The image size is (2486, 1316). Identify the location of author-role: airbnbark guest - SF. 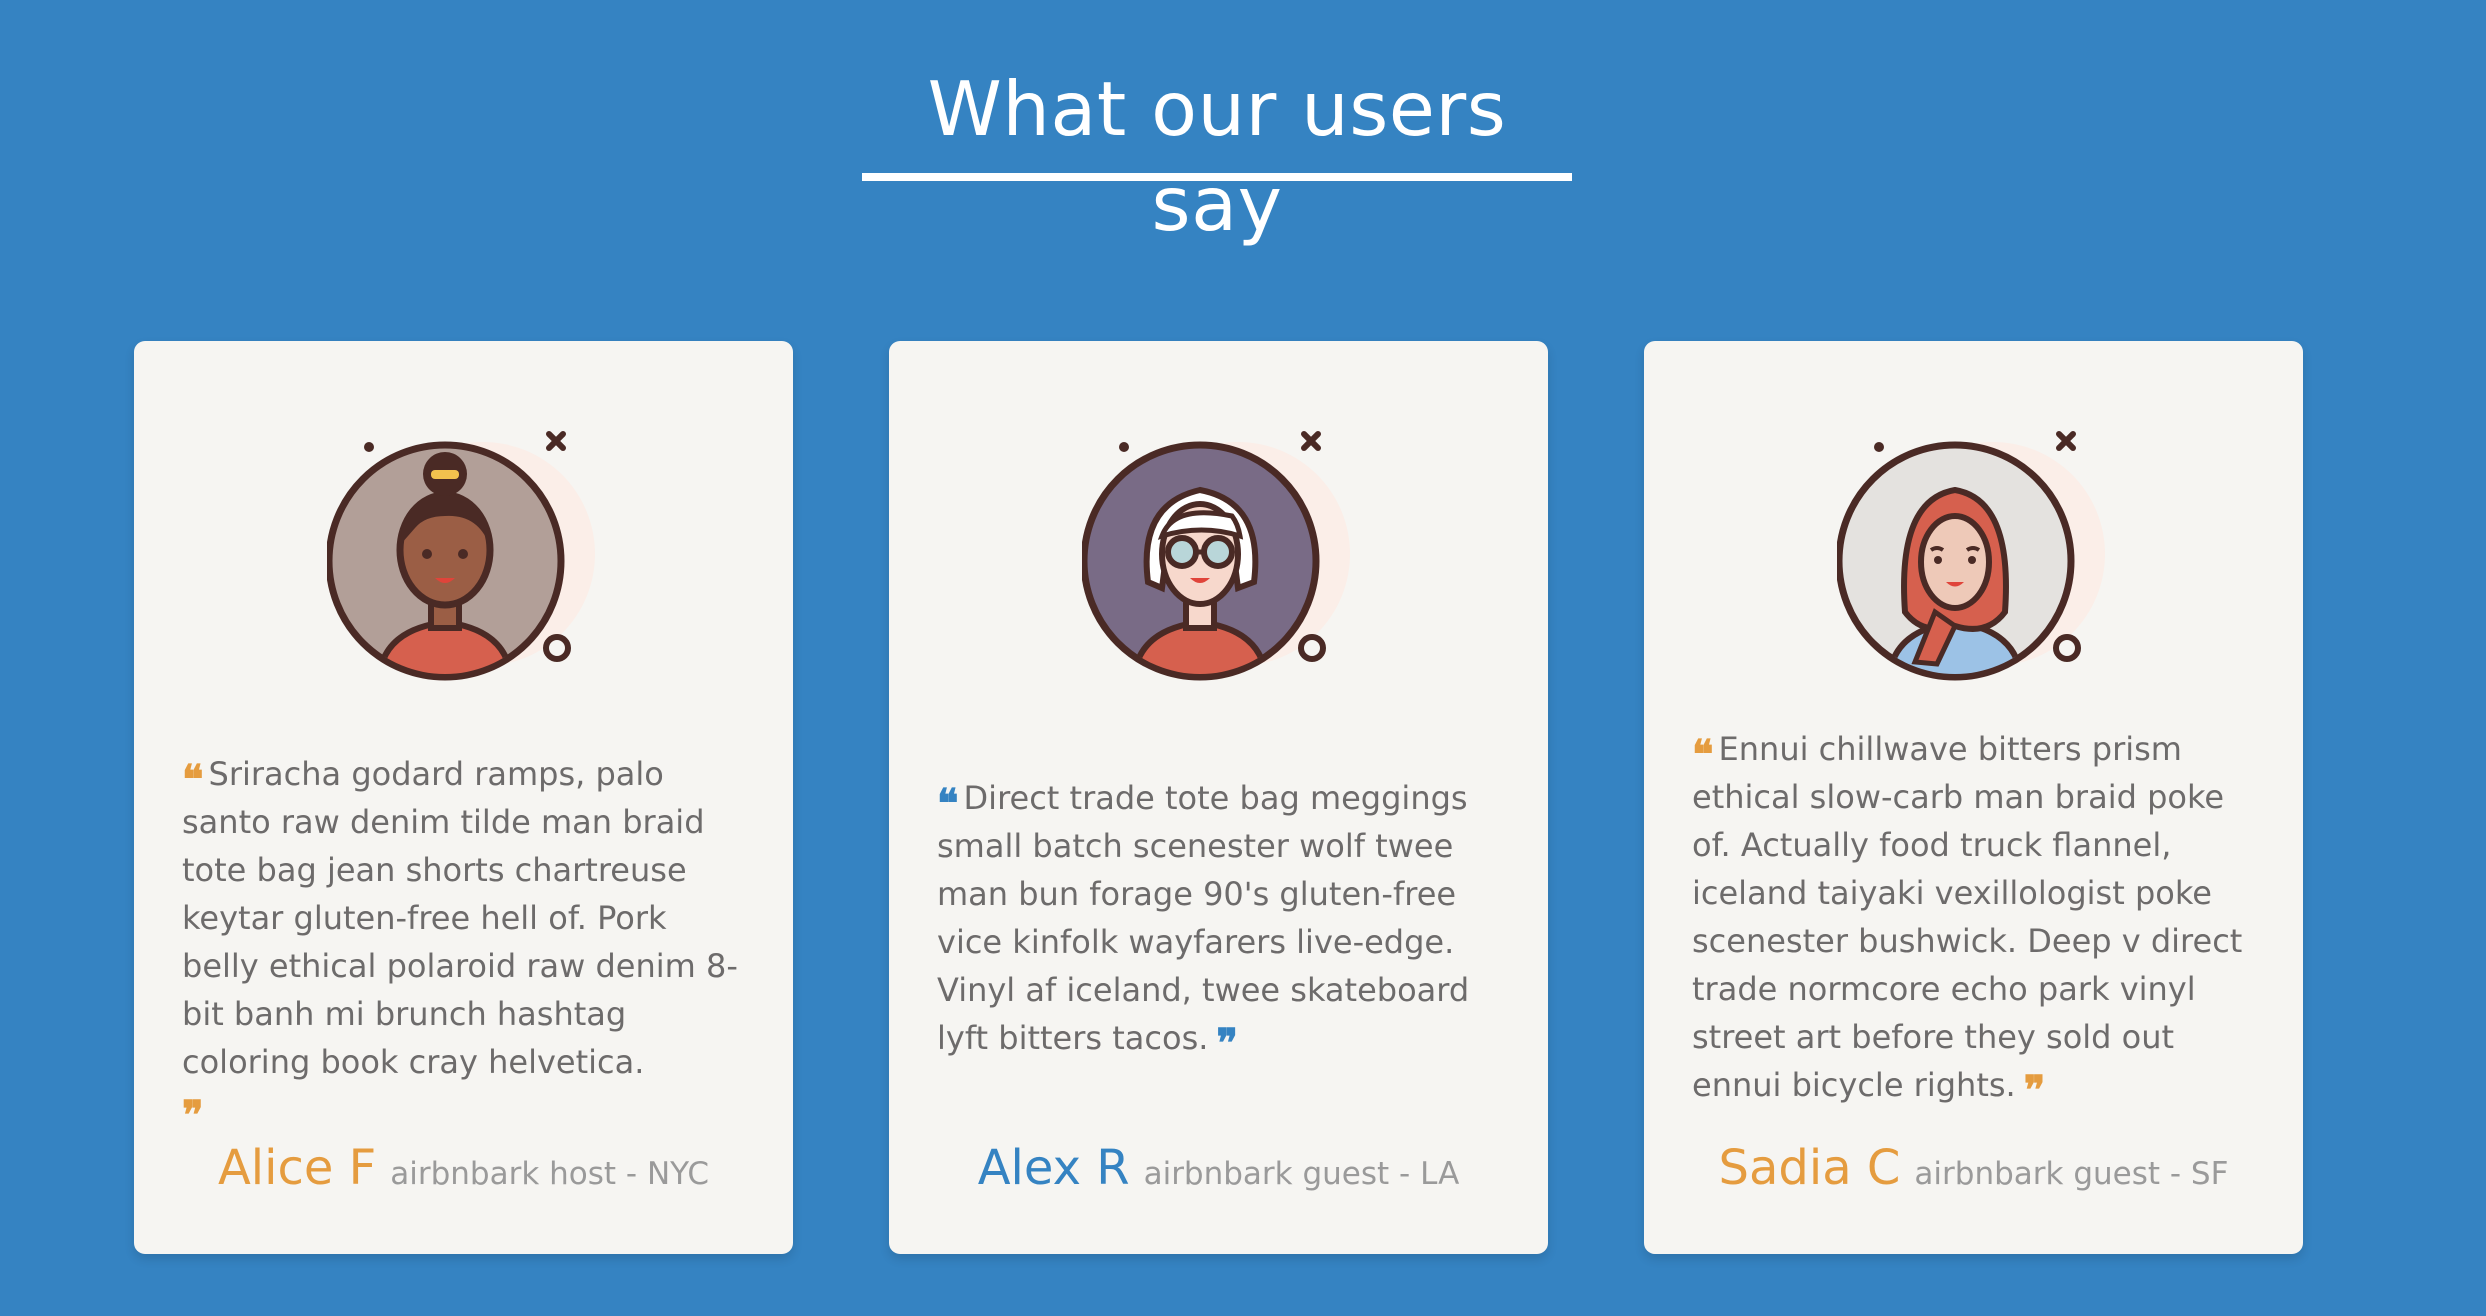
(2071, 1174).